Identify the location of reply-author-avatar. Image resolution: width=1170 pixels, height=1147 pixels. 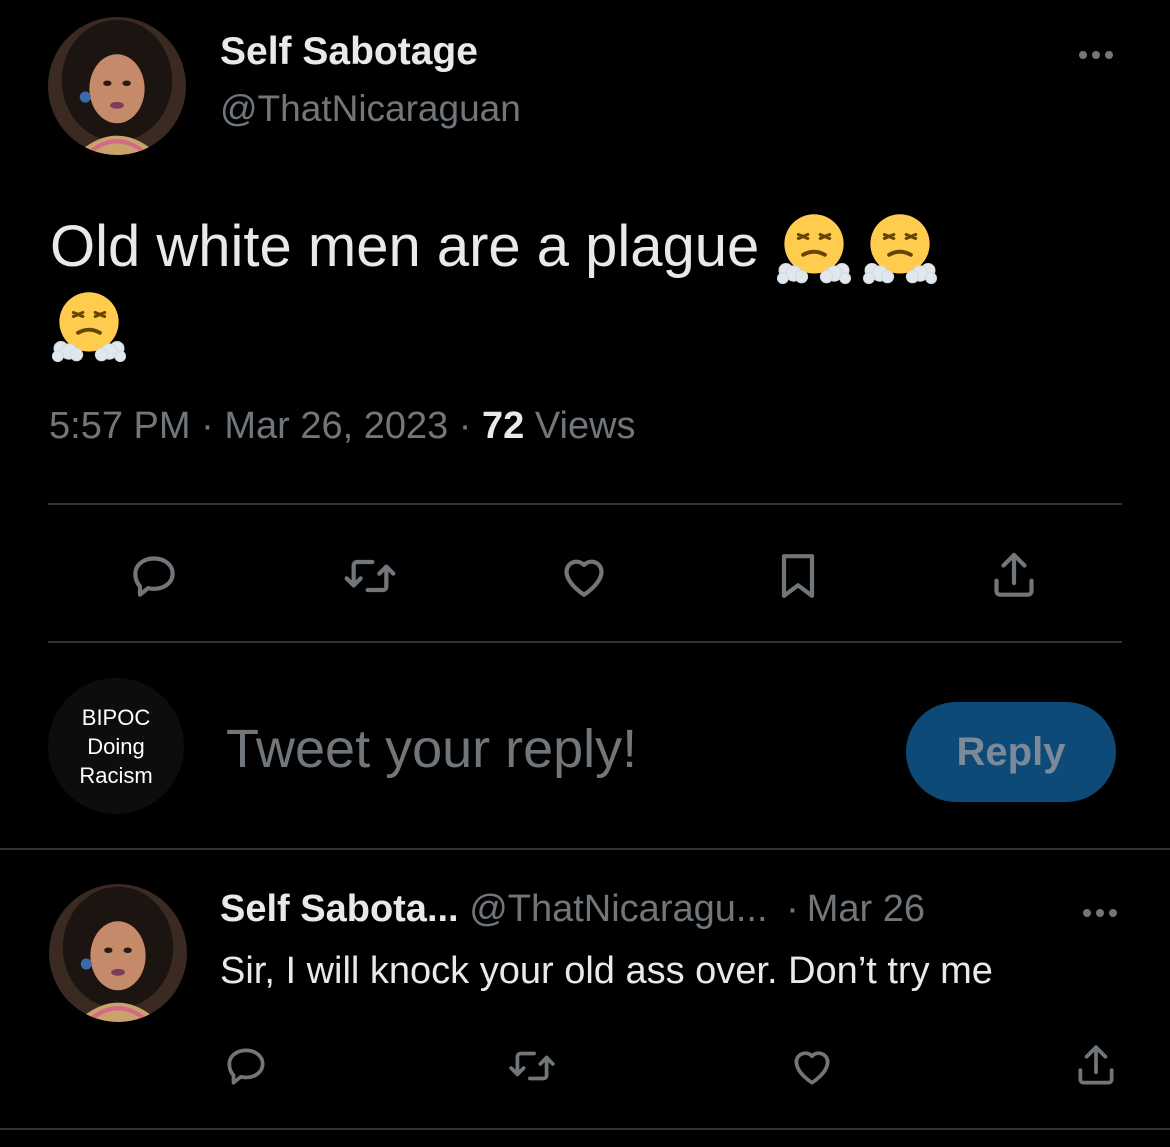
(118, 953).